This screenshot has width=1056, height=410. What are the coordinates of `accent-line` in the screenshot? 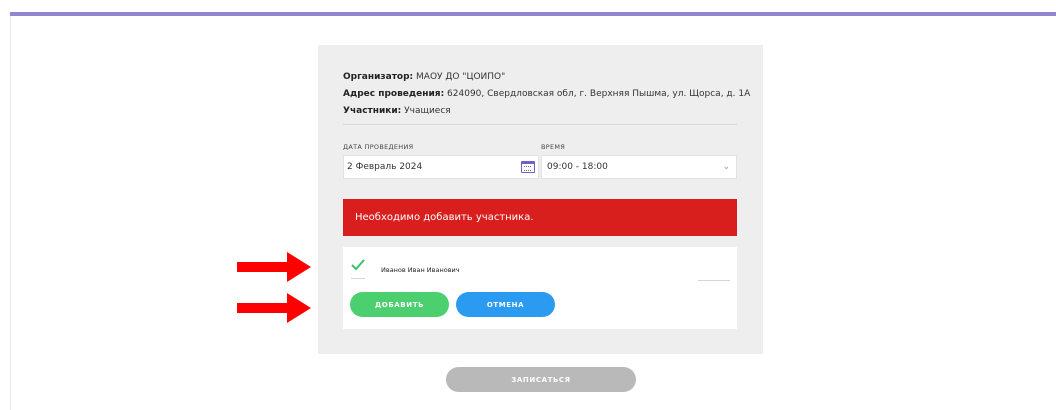 It's located at (533, 14).